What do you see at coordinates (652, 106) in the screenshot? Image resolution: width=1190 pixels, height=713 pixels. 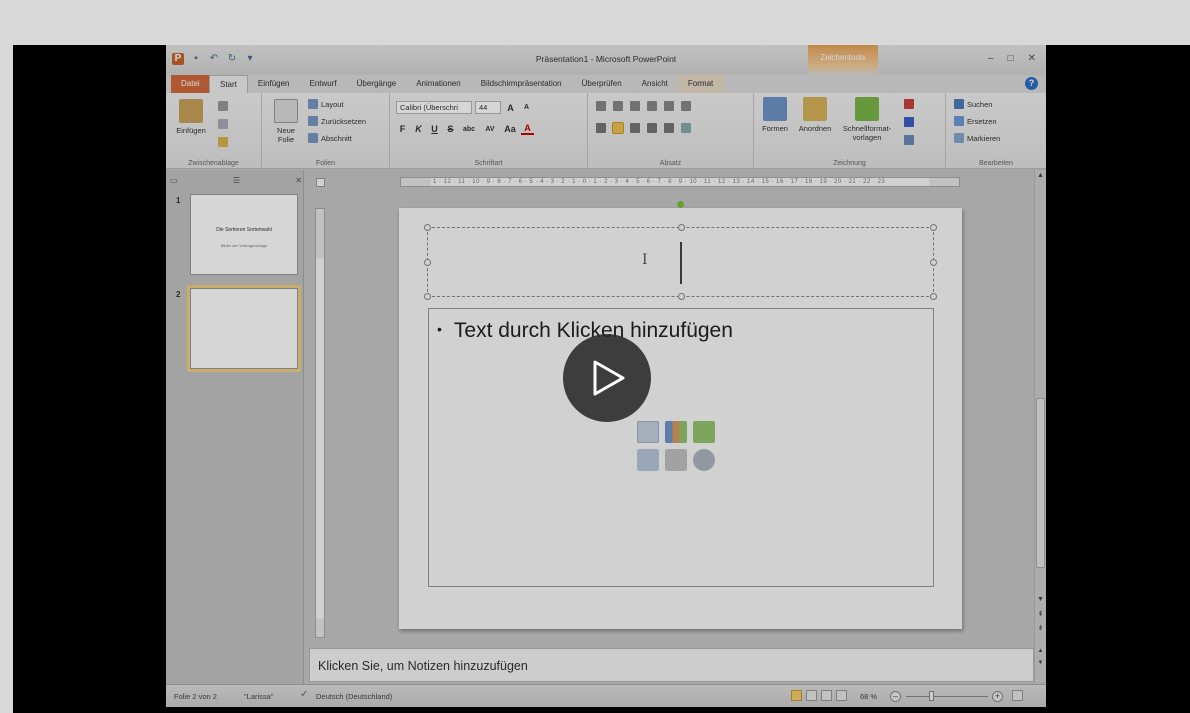 I see `increase-indent-icon` at bounding box center [652, 106].